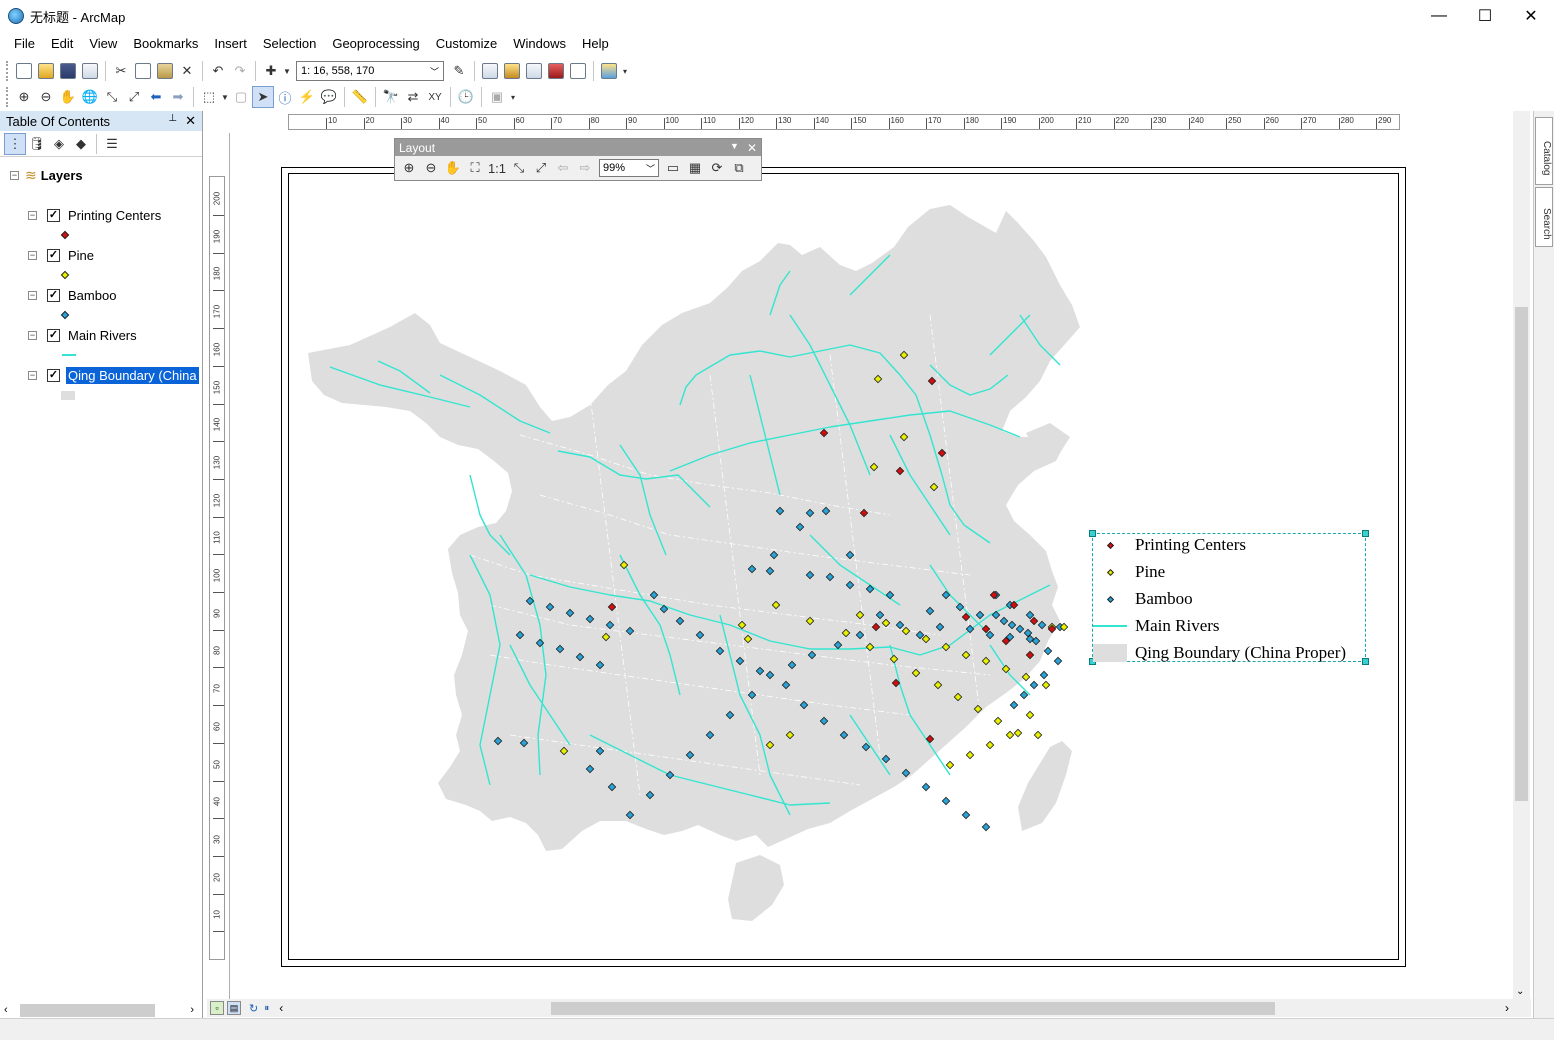 This screenshot has width=1554, height=1040. What do you see at coordinates (913, 1008) in the screenshot?
I see `layout-horizontal-scroll-thumb` at bounding box center [913, 1008].